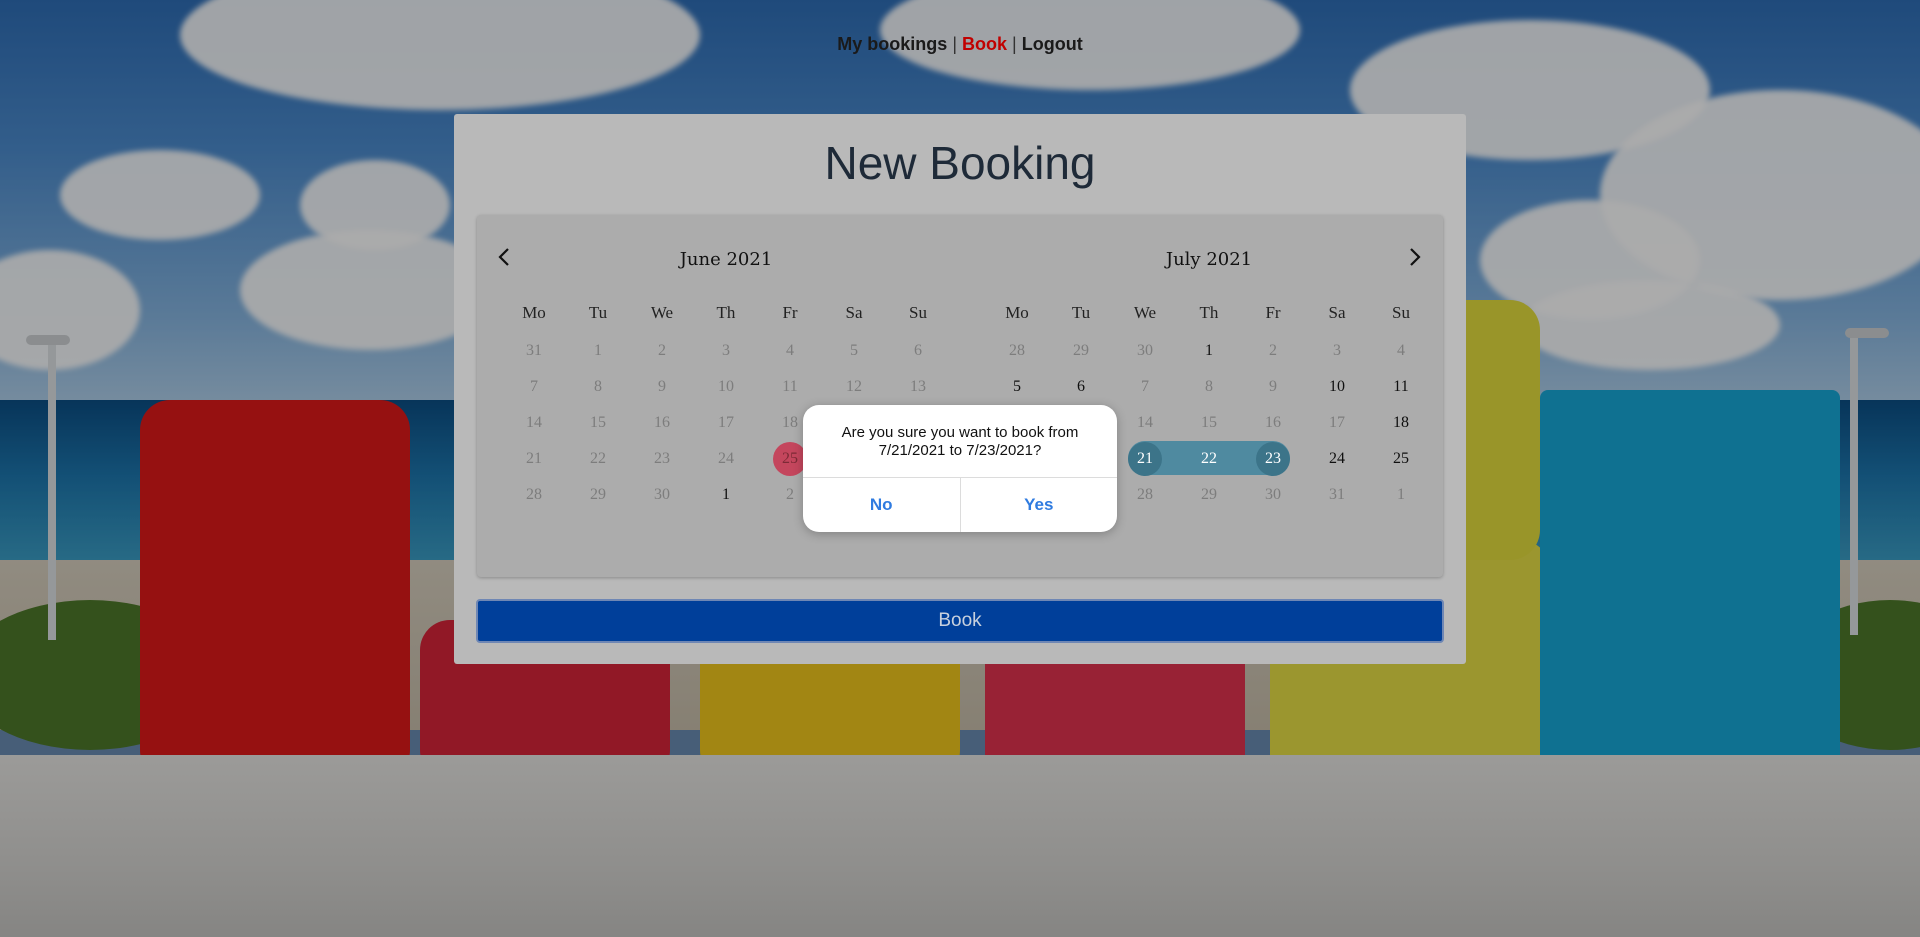  I want to click on day-cell: 18, so click(1401, 422).